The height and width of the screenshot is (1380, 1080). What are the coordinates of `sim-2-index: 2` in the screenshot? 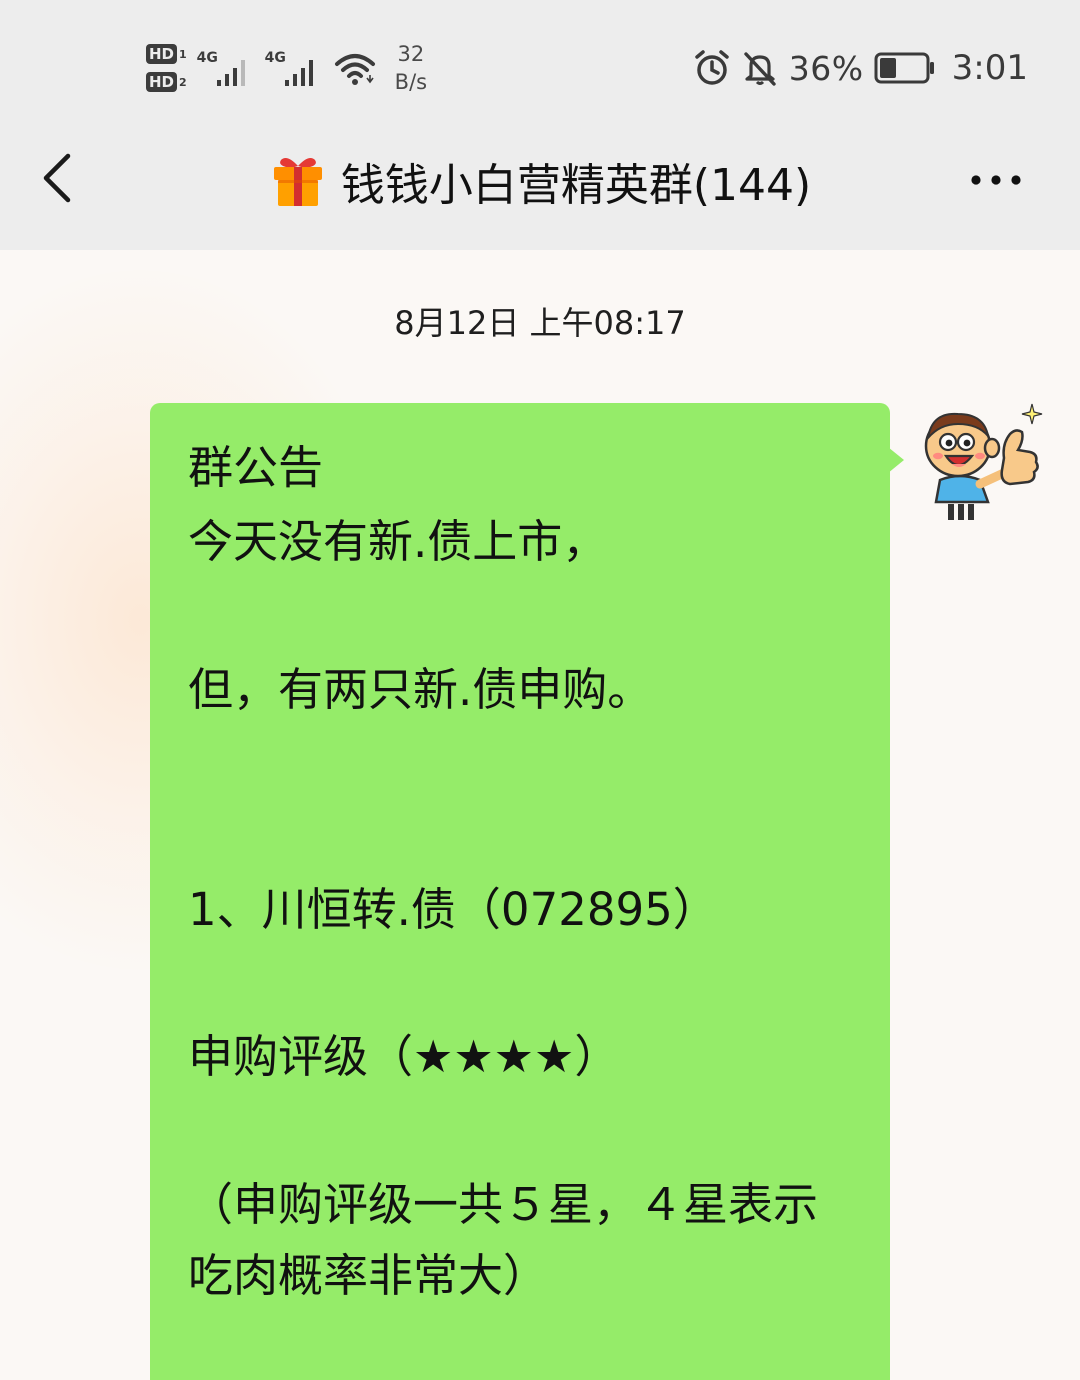 It's located at (183, 82).